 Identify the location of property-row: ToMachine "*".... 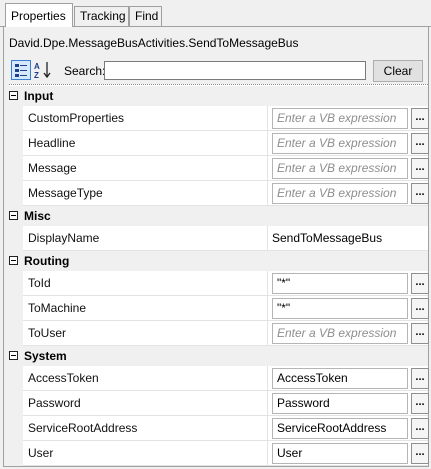
(219, 308).